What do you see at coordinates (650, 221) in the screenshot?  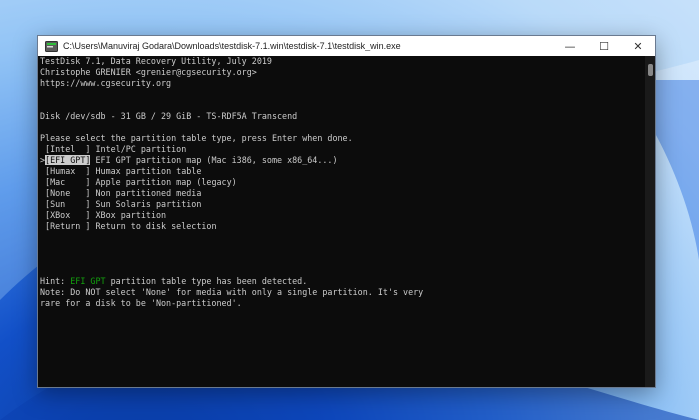 I see `vertical-scrollbar` at bounding box center [650, 221].